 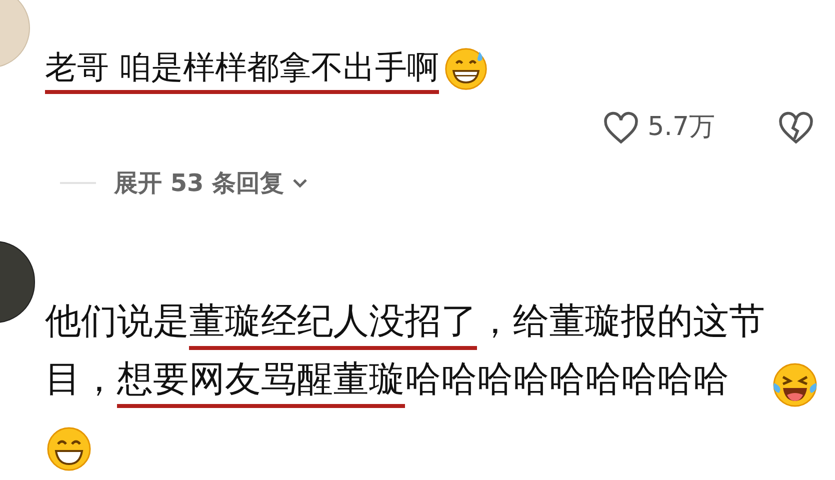 I want to click on laughing-tears-emoji-icon, so click(x=795, y=385).